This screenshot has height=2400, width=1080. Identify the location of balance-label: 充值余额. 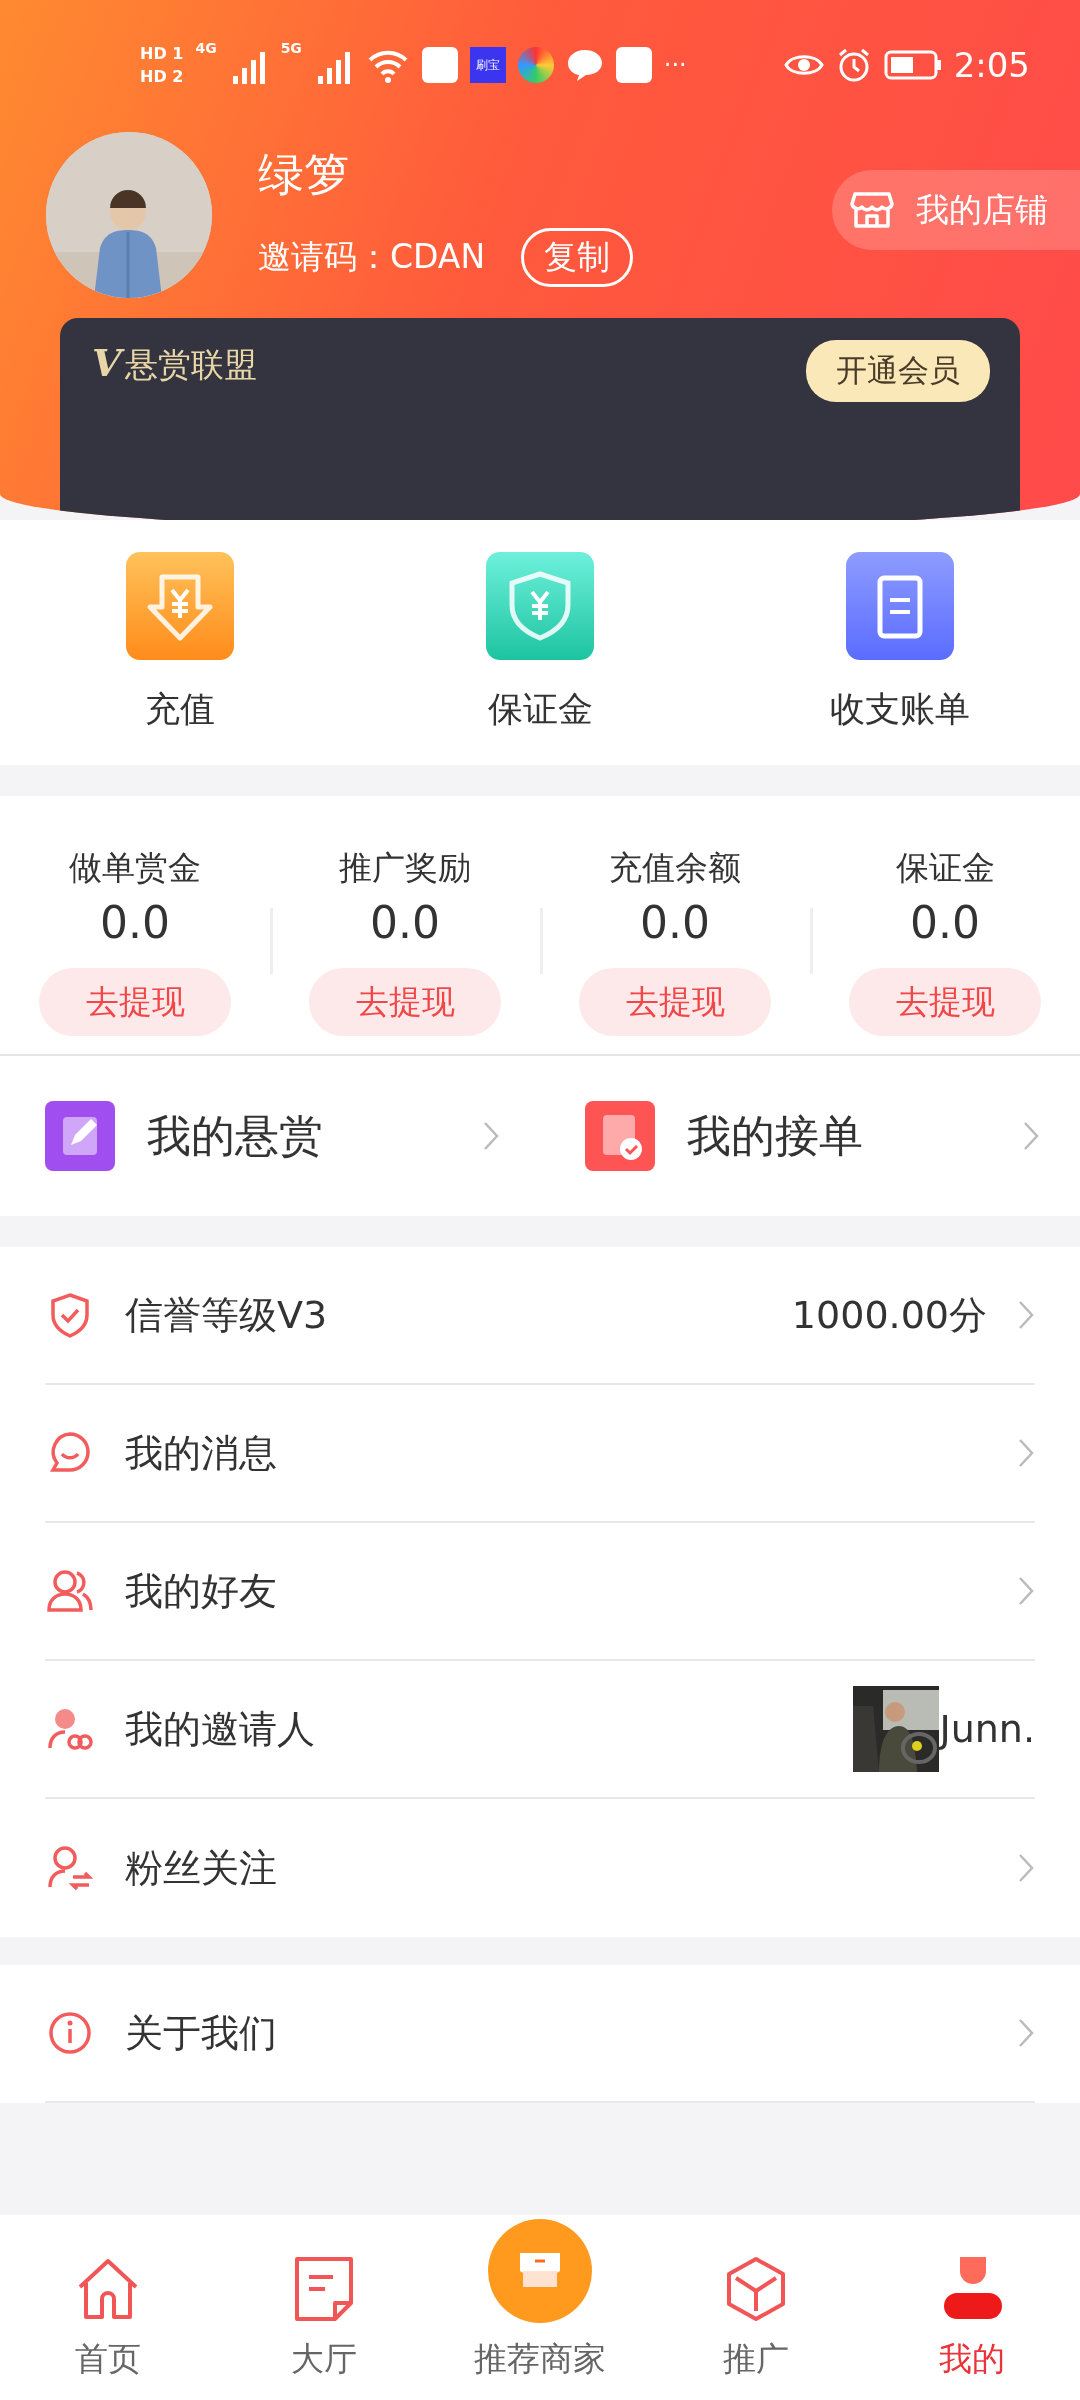
(675, 868).